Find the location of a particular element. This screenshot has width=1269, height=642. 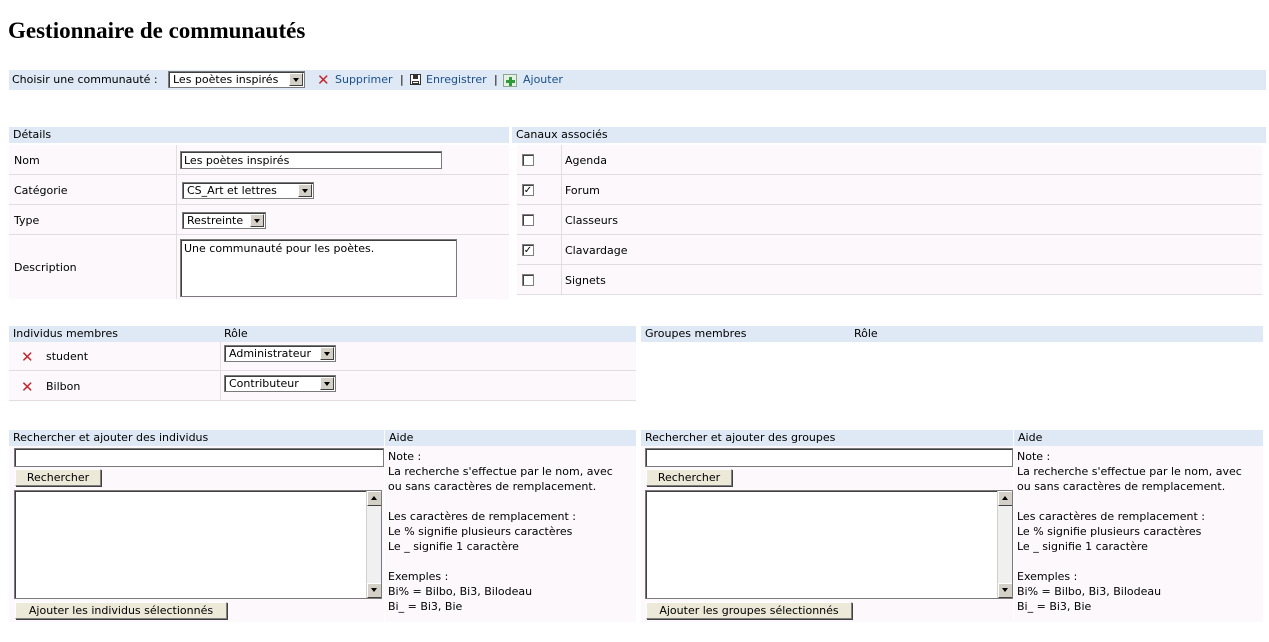

channel-checkbox-classeurs is located at coordinates (528, 220).